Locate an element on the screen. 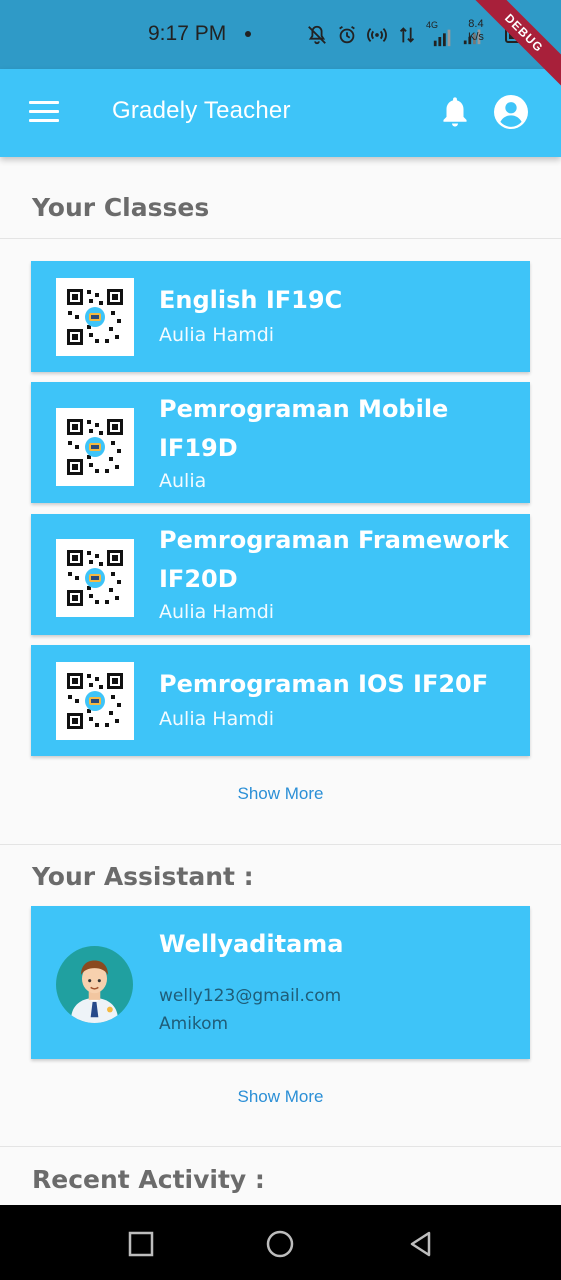 The height and width of the screenshot is (1280, 561). back-triangle-icon is located at coordinates (421, 1244).